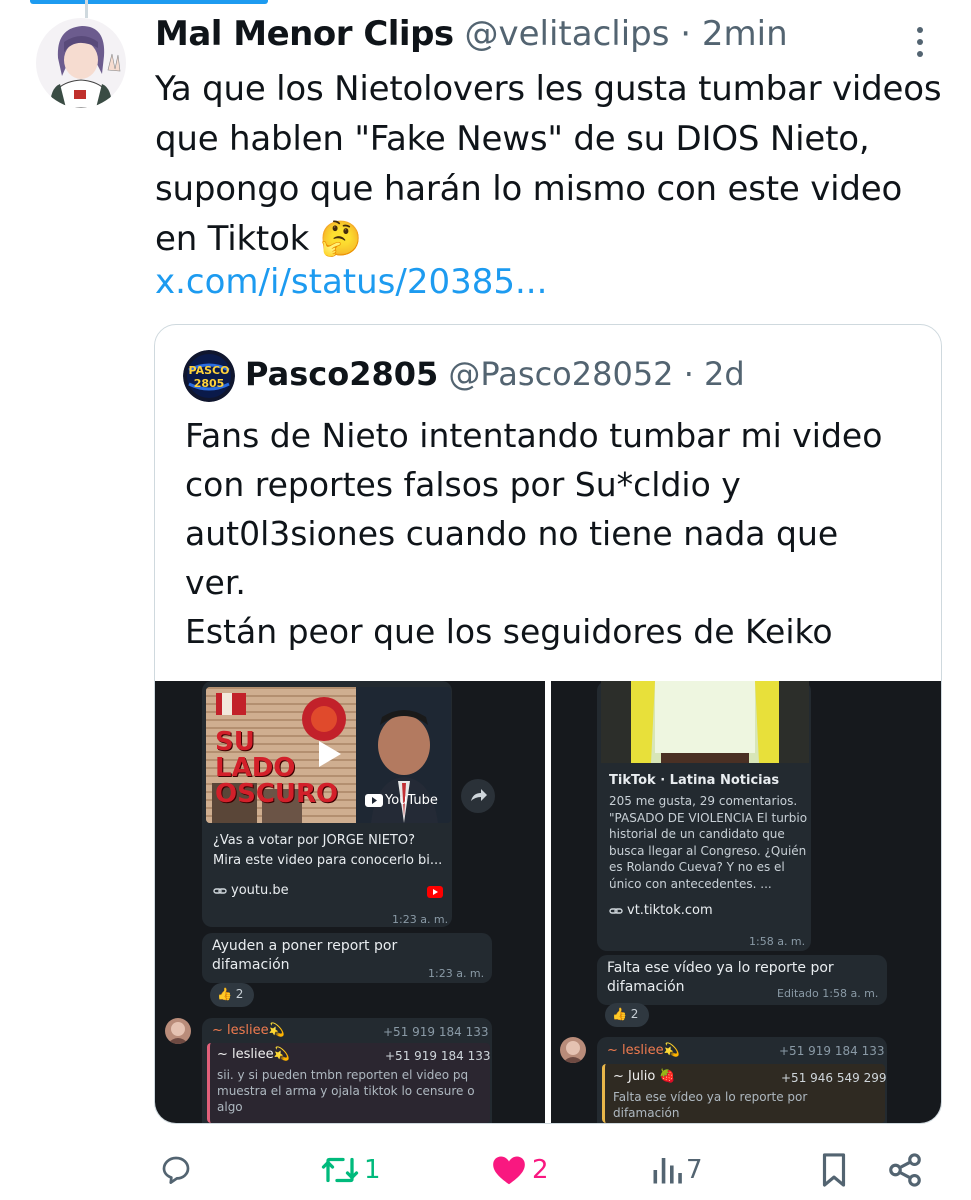 The height and width of the screenshot is (1200, 971). I want to click on quote-time: 2d, so click(724, 374).